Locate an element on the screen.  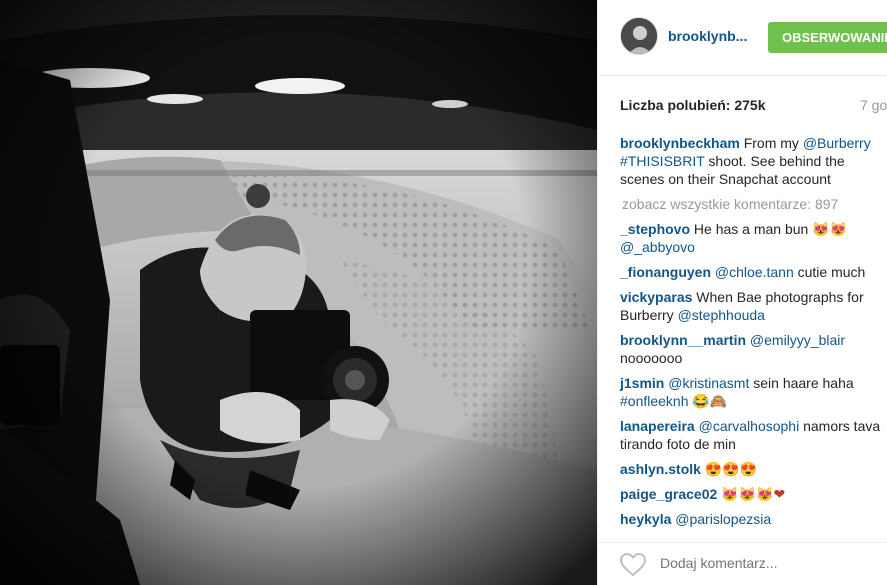
comment-item: ashlyn.stolk 😍😍😍 is located at coordinates (753, 469).